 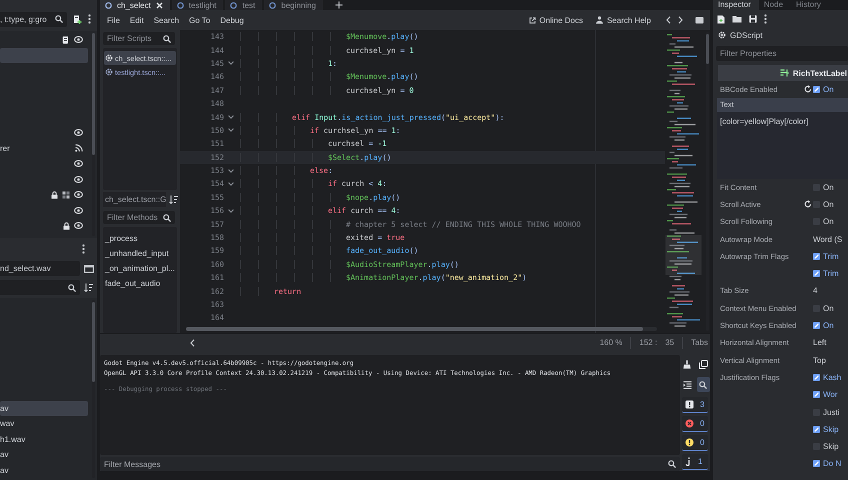 What do you see at coordinates (556, 20) in the screenshot?
I see `help-link: Online Docs` at bounding box center [556, 20].